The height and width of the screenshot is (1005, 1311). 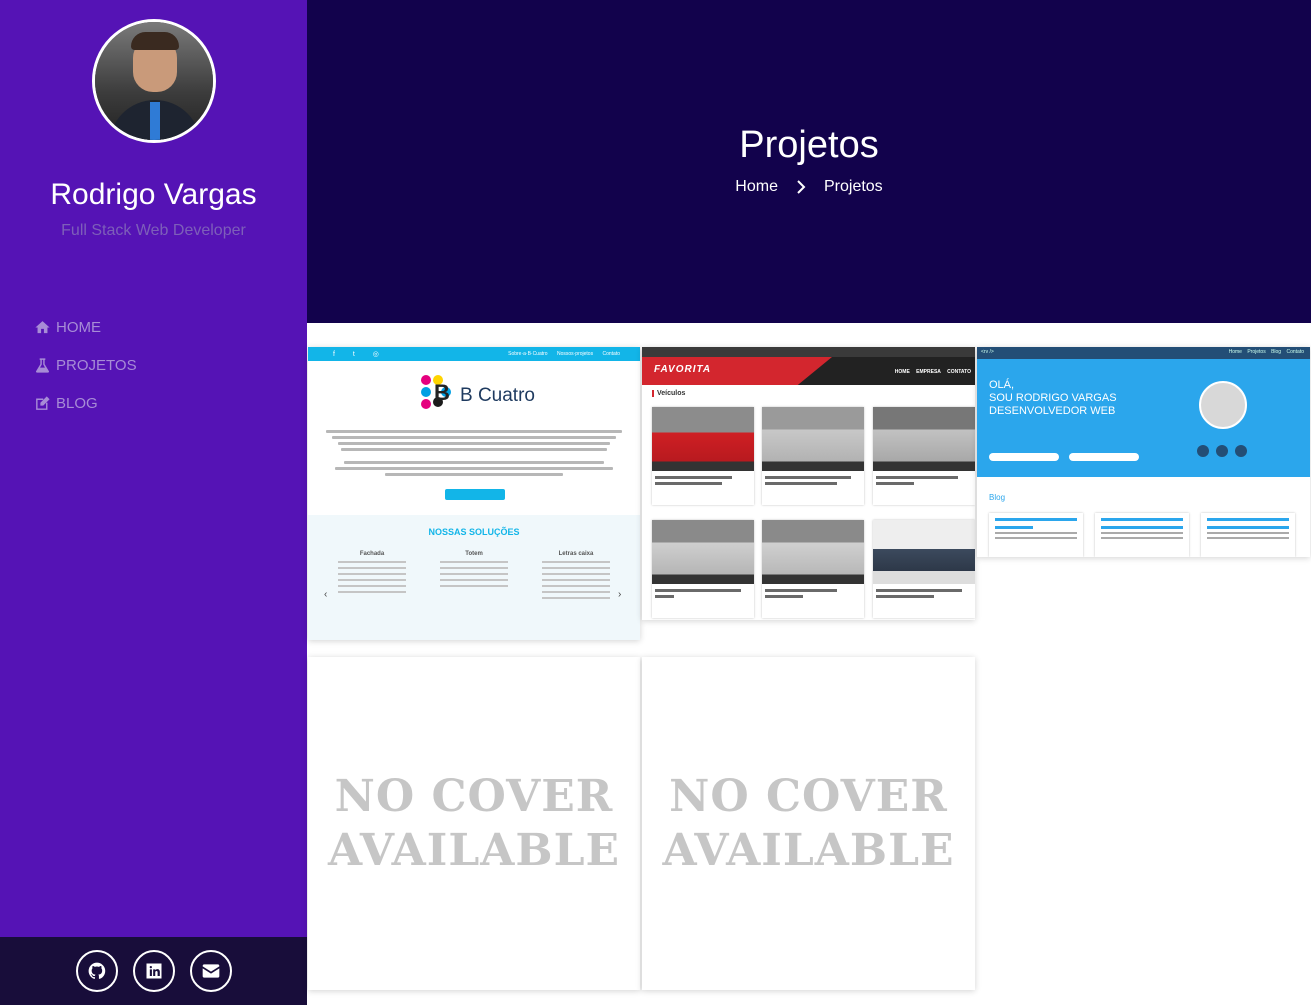 I want to click on social-links, so click(x=153, y=971).